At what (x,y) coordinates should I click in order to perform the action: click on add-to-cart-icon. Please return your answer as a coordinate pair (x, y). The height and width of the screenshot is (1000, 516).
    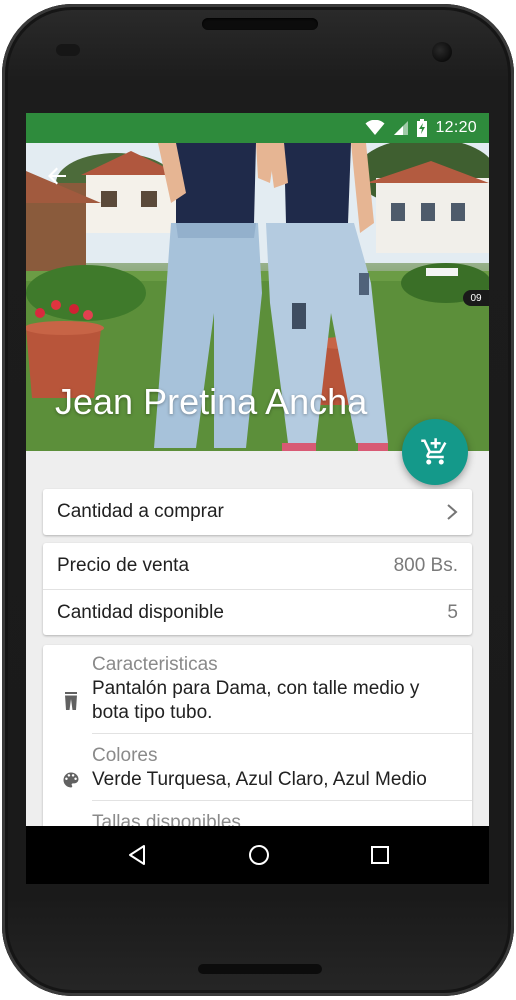
    Looking at the image, I should click on (434, 451).